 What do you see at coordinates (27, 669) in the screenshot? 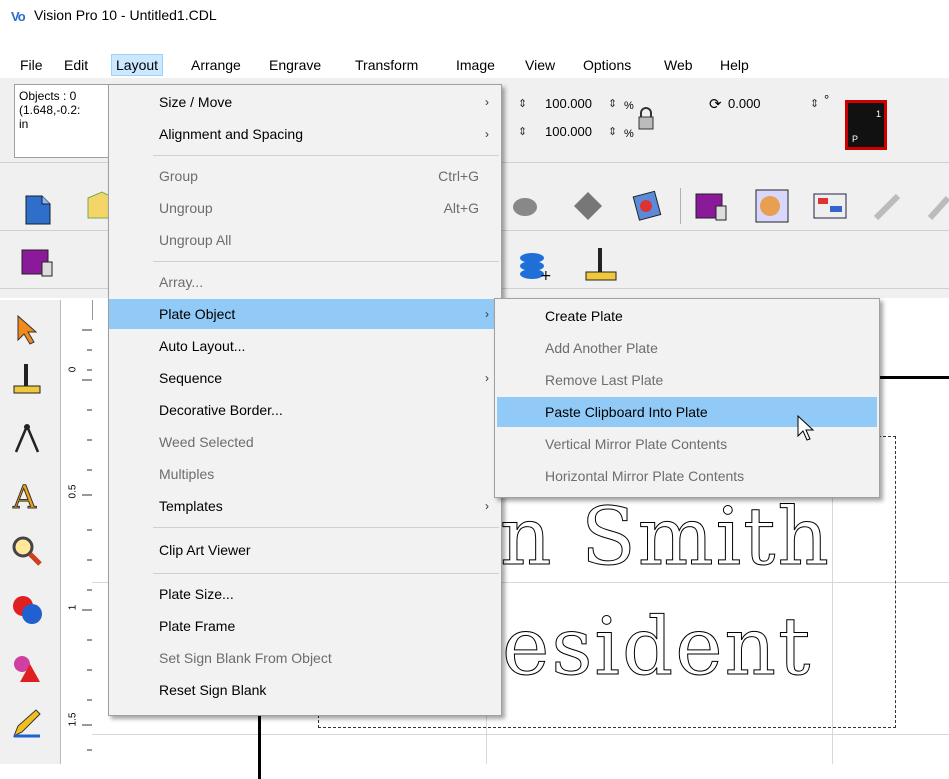
I see `fill-shapes-icon` at bounding box center [27, 669].